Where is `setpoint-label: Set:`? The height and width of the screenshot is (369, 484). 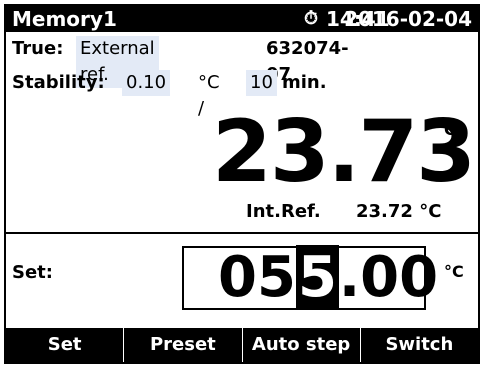
setpoint-label: Set: is located at coordinates (32, 272).